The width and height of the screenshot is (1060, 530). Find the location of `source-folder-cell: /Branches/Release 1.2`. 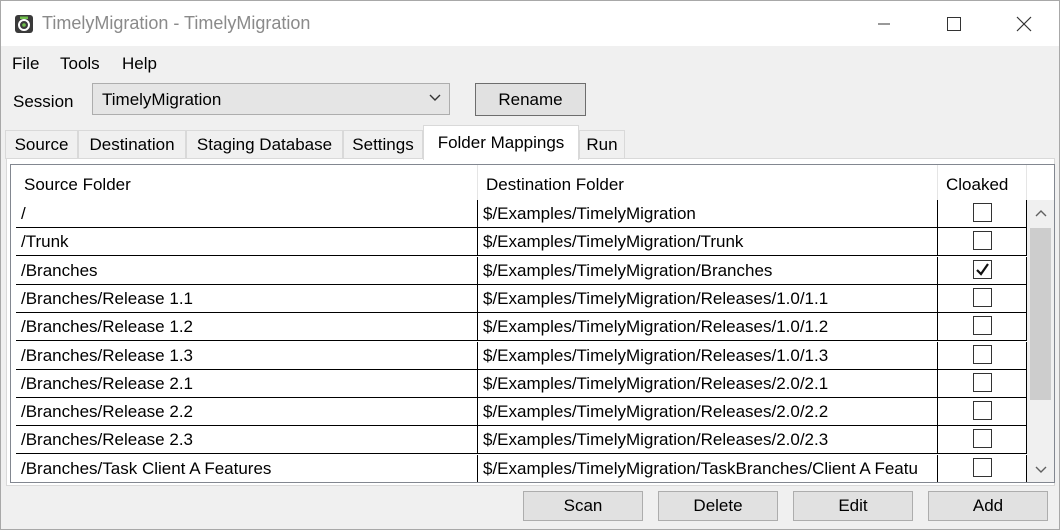

source-folder-cell: /Branches/Release 1.2 is located at coordinates (247, 327).